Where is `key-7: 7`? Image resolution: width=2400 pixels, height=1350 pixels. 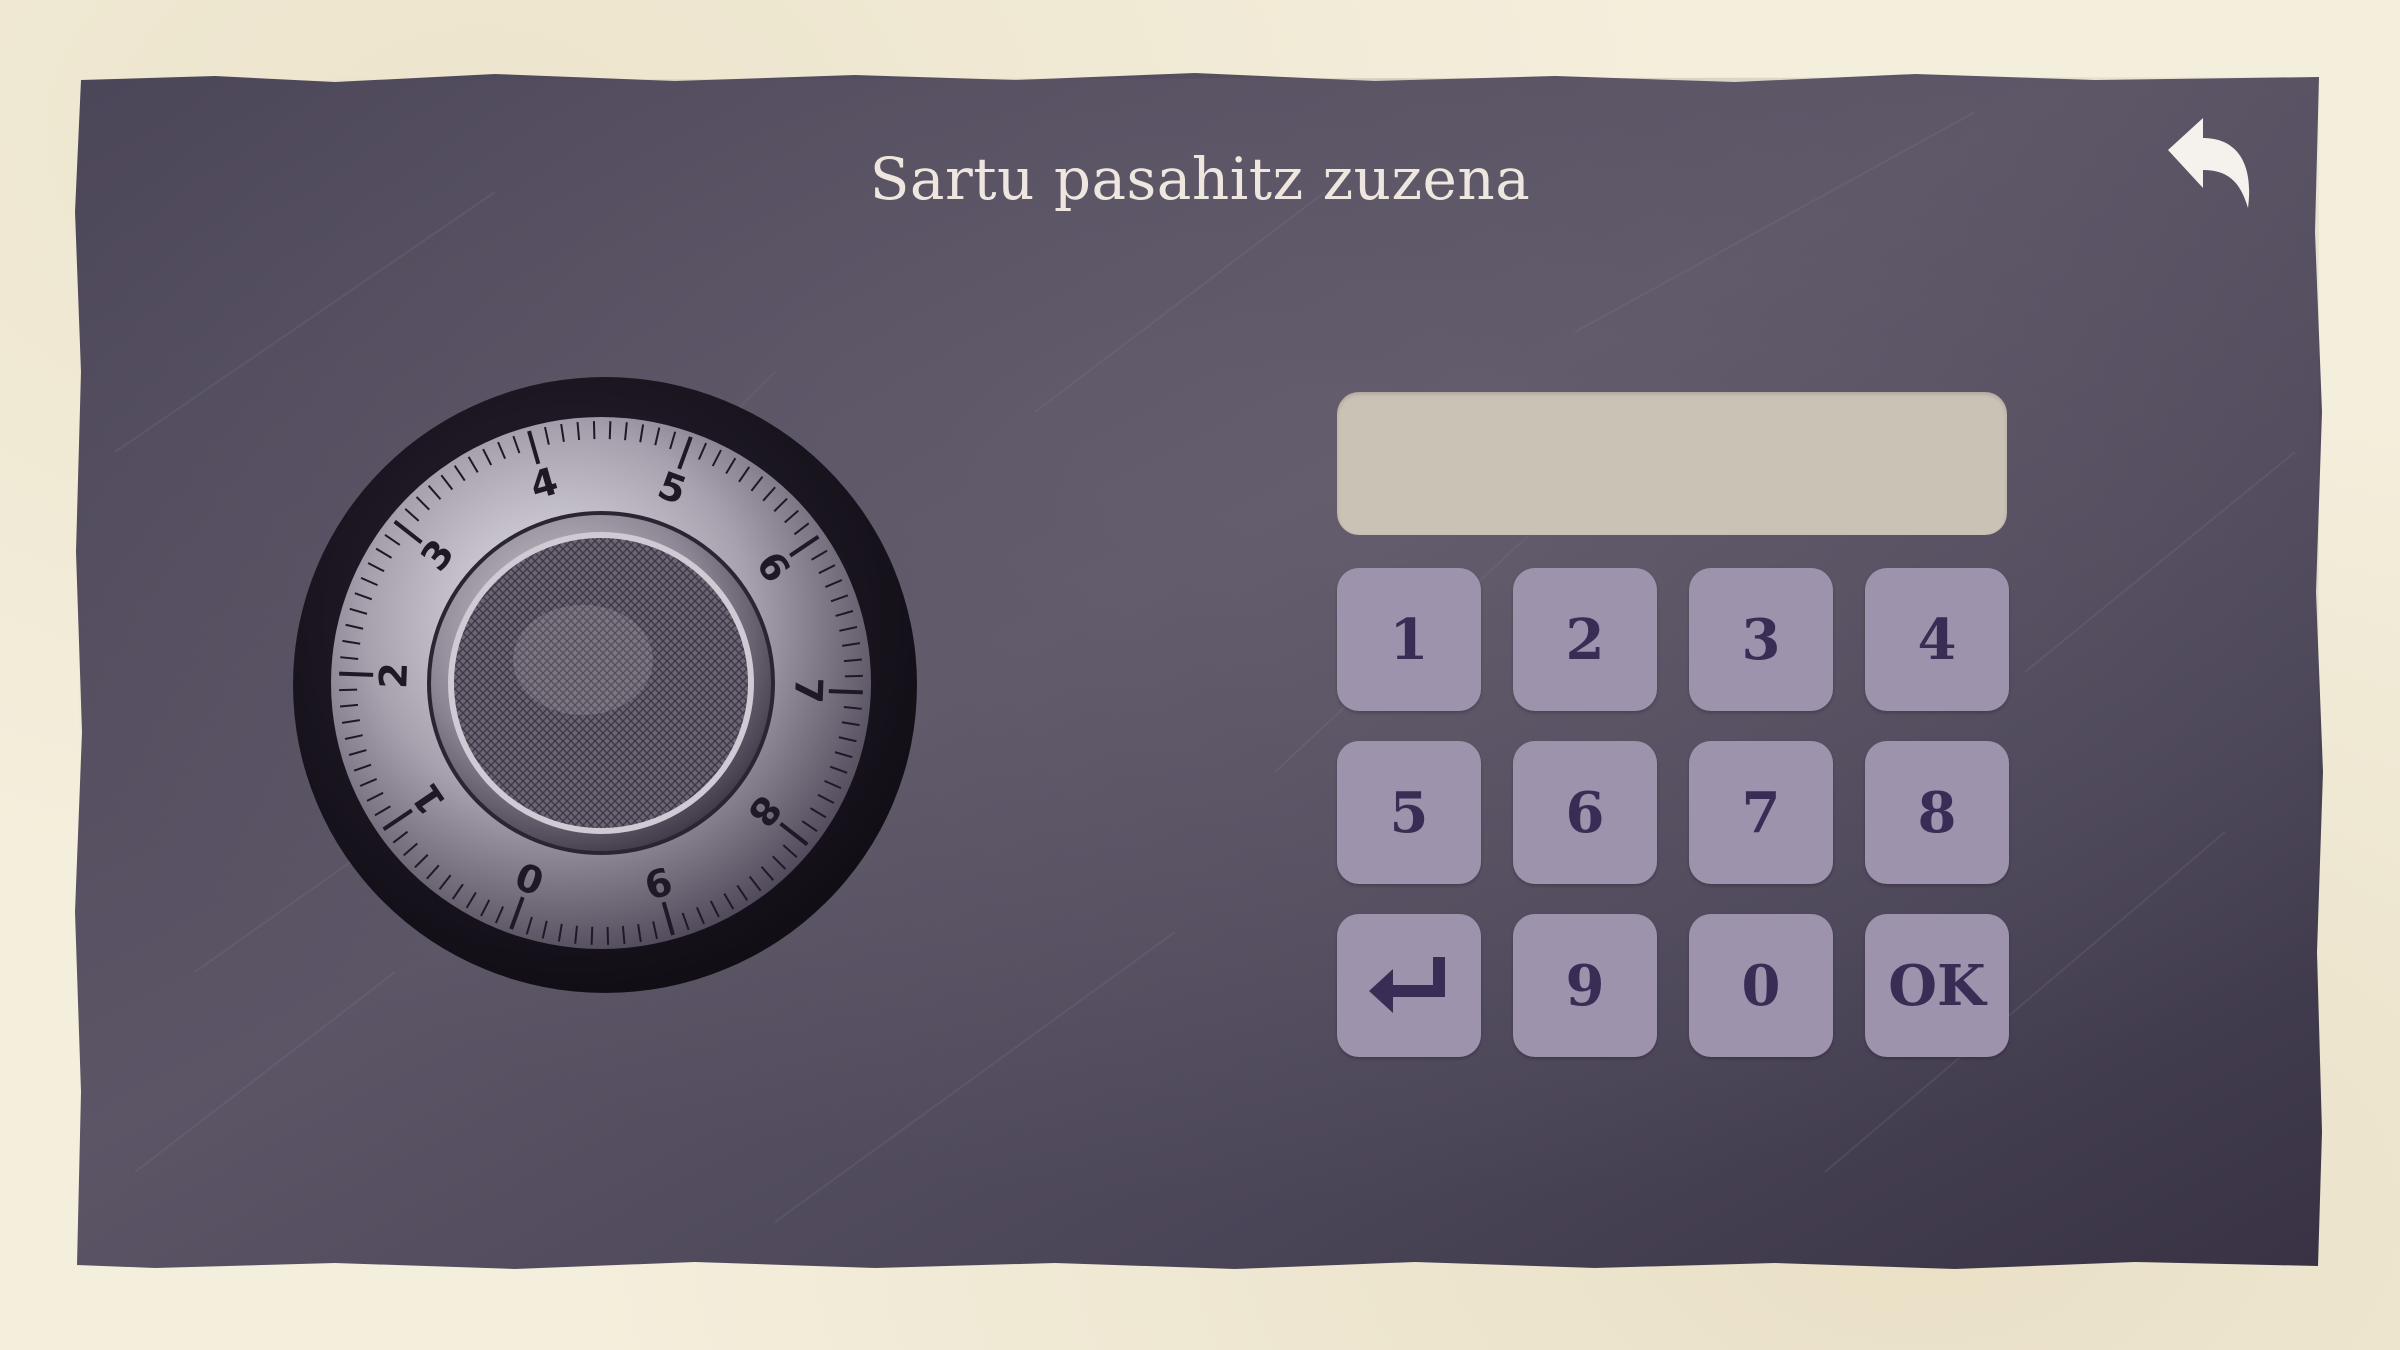
key-7: 7 is located at coordinates (1761, 812).